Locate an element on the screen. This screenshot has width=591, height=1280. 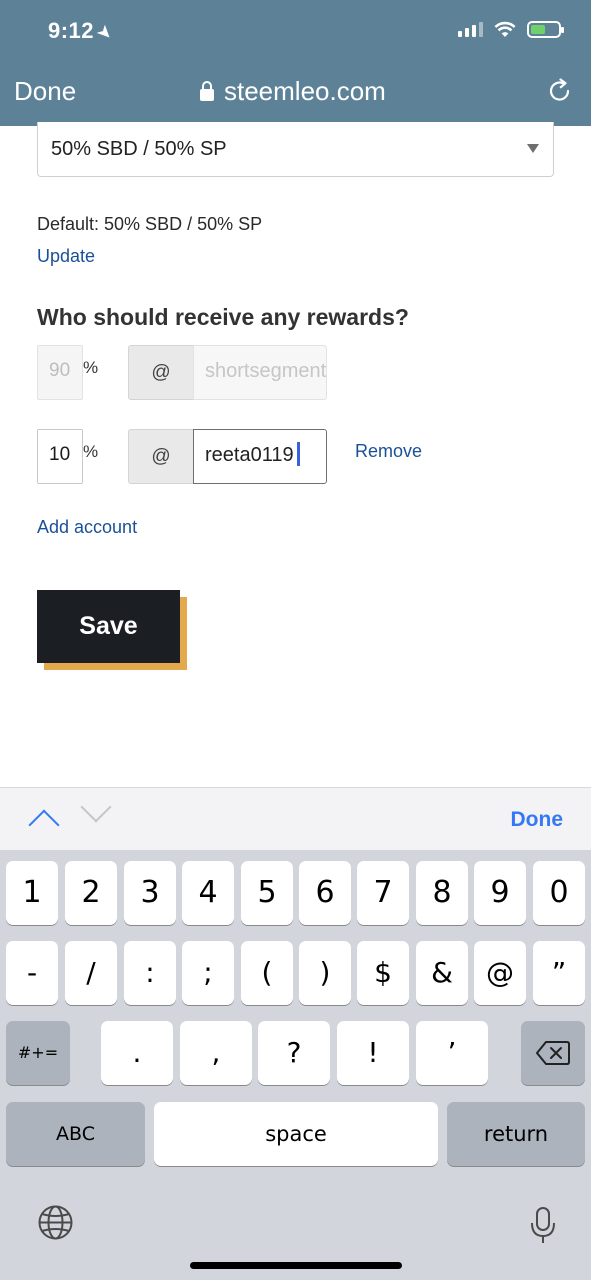
keyboard-key-label: 0 is located at coordinates (559, 892).